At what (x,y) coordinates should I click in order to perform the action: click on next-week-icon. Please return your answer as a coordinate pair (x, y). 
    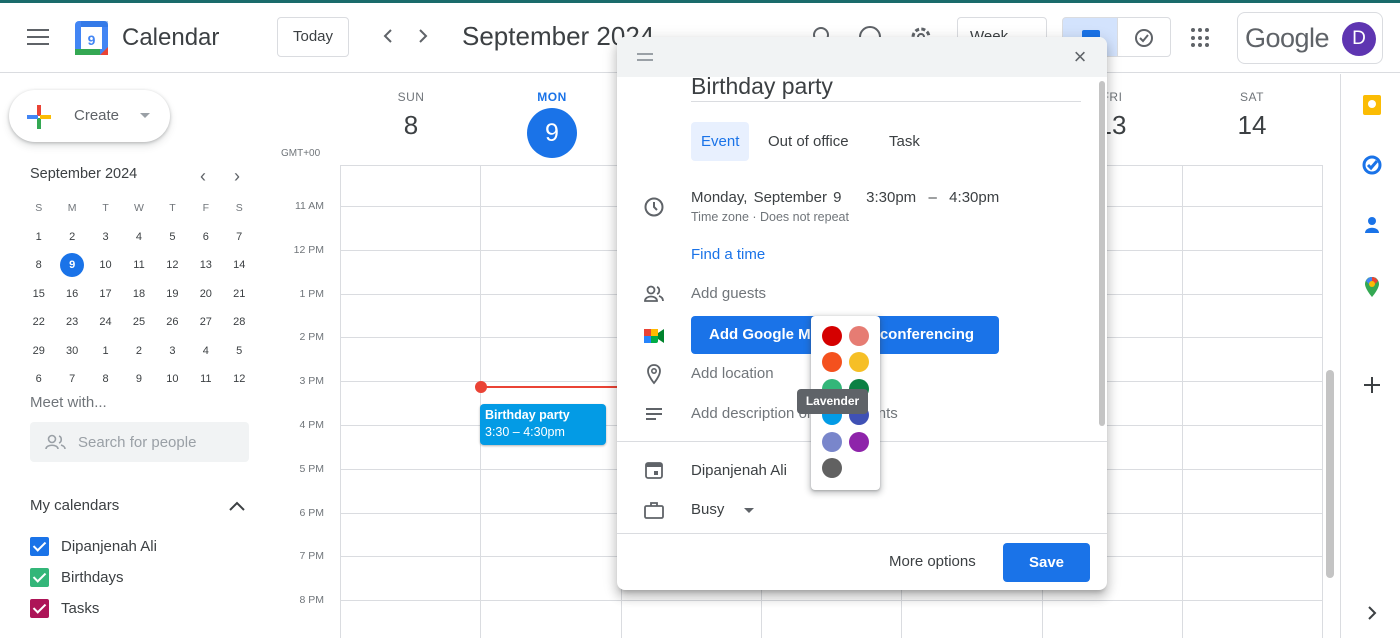
    Looking at the image, I should click on (423, 36).